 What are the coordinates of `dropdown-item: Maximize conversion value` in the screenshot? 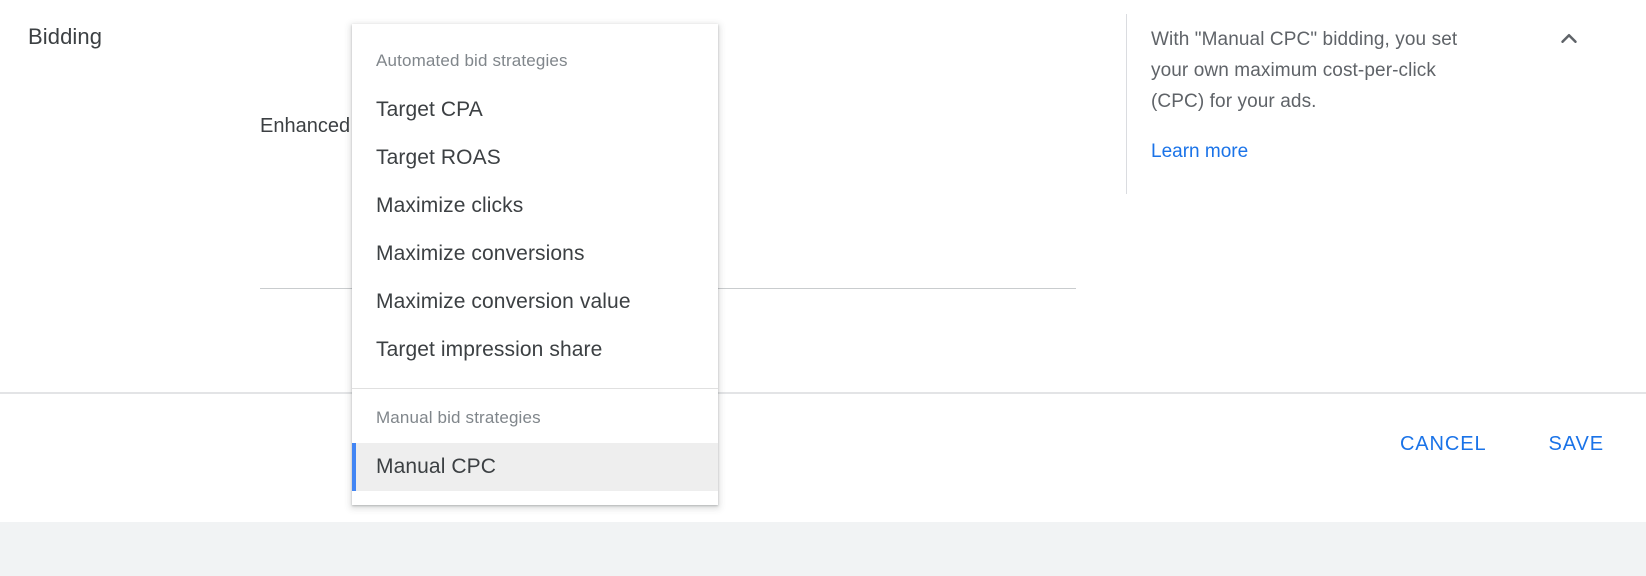 It's located at (535, 302).